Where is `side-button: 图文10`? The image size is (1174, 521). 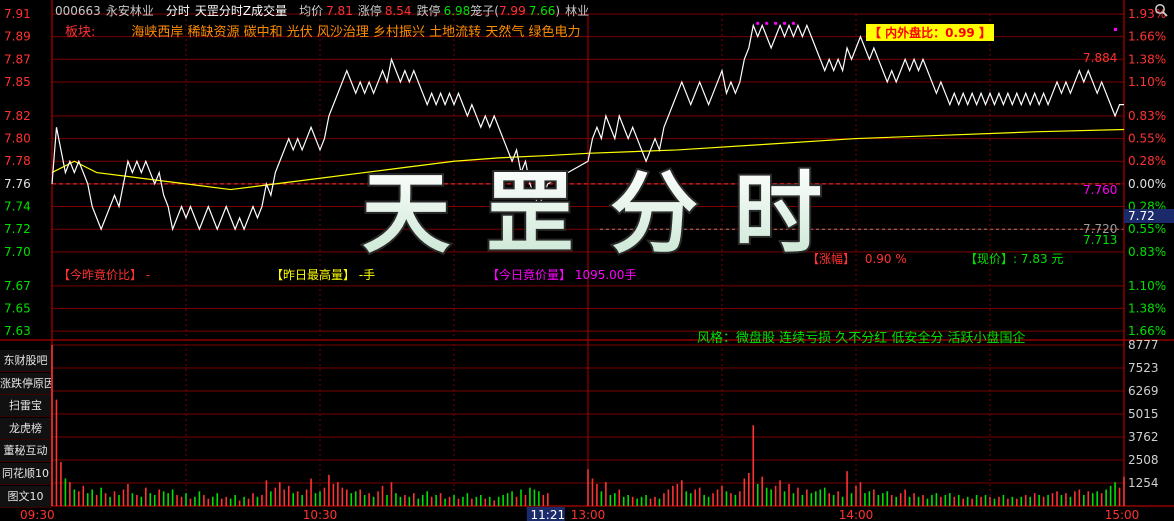
side-button: 图文10 is located at coordinates (25, 496).